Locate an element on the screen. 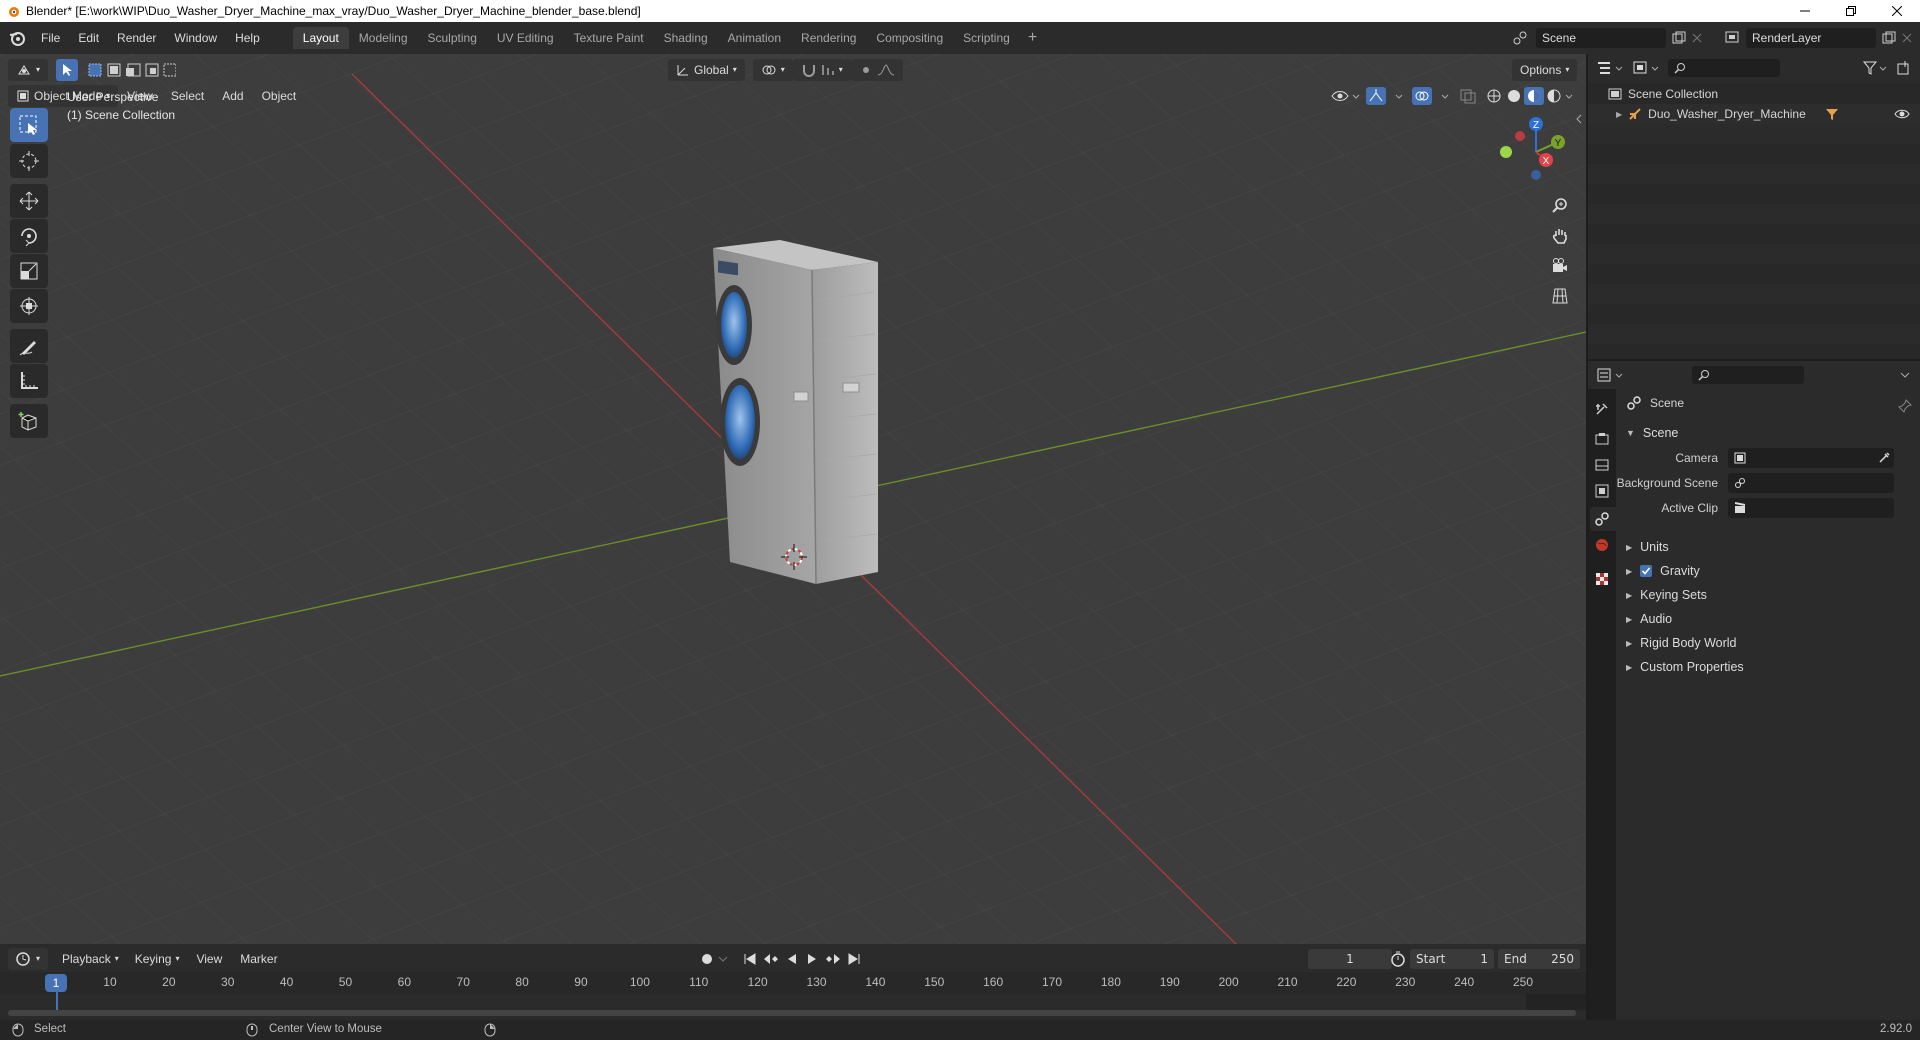 This screenshot has height=1040, width=1920. pin-icon is located at coordinates (1905, 406).